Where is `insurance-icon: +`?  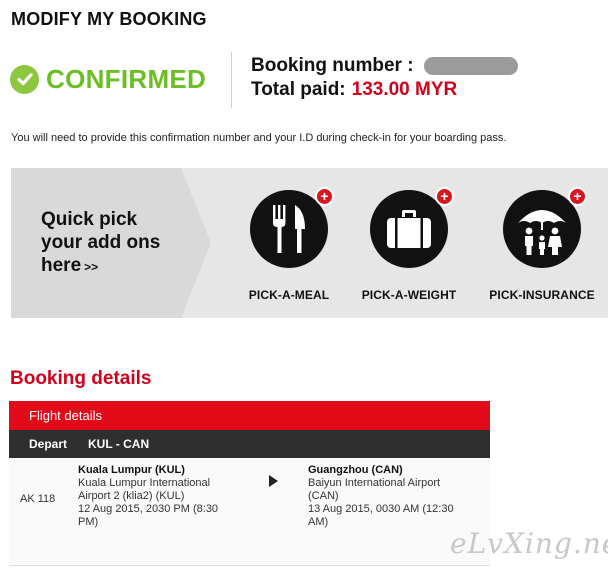 insurance-icon: + is located at coordinates (545, 227).